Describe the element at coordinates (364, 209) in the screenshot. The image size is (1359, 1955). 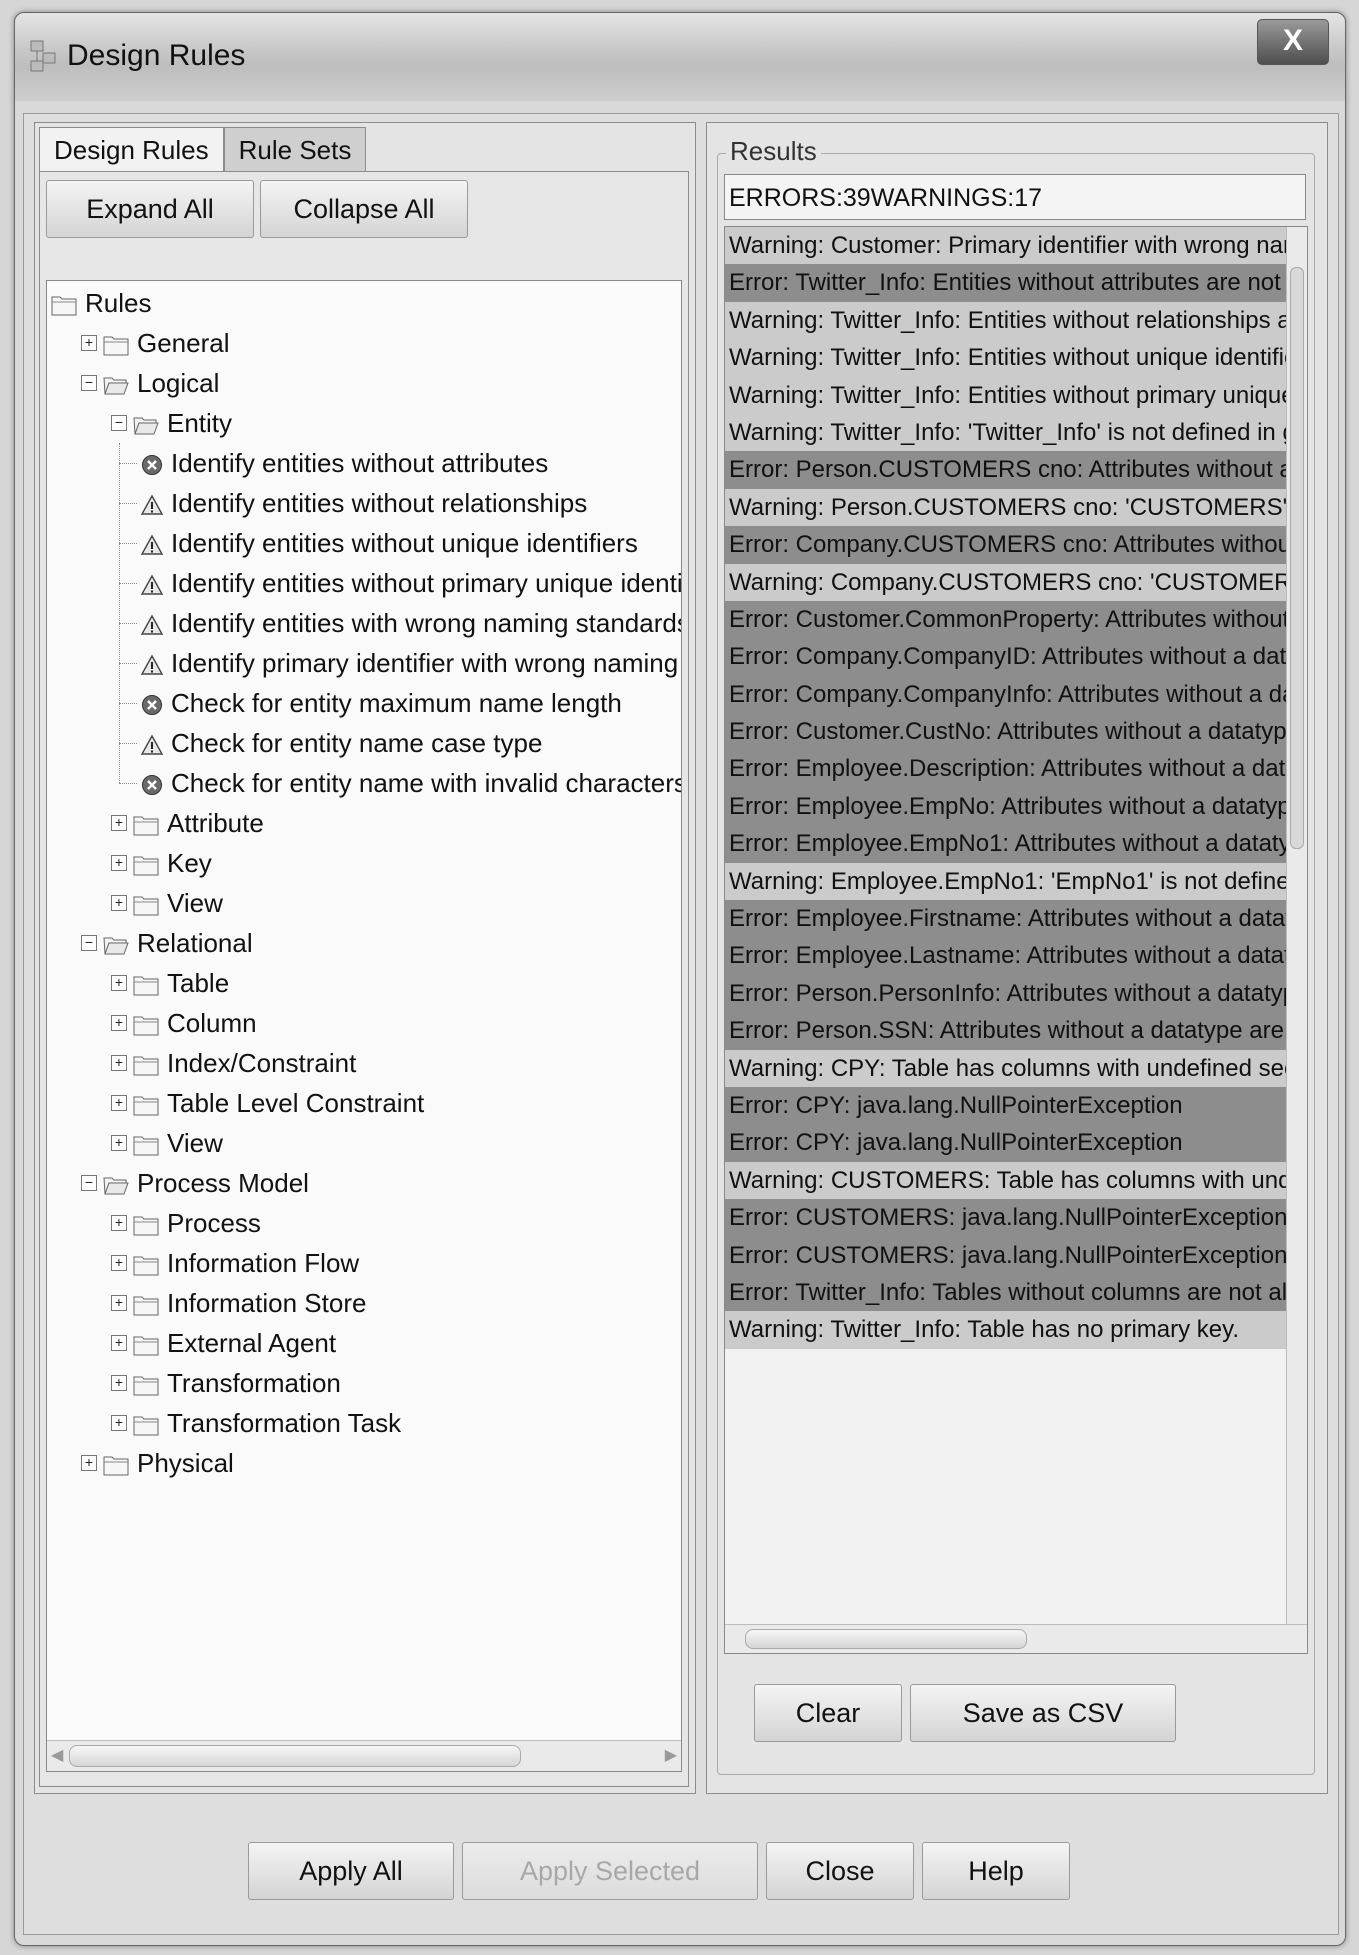
I see `collapse-all-button: Collapse All` at that location.